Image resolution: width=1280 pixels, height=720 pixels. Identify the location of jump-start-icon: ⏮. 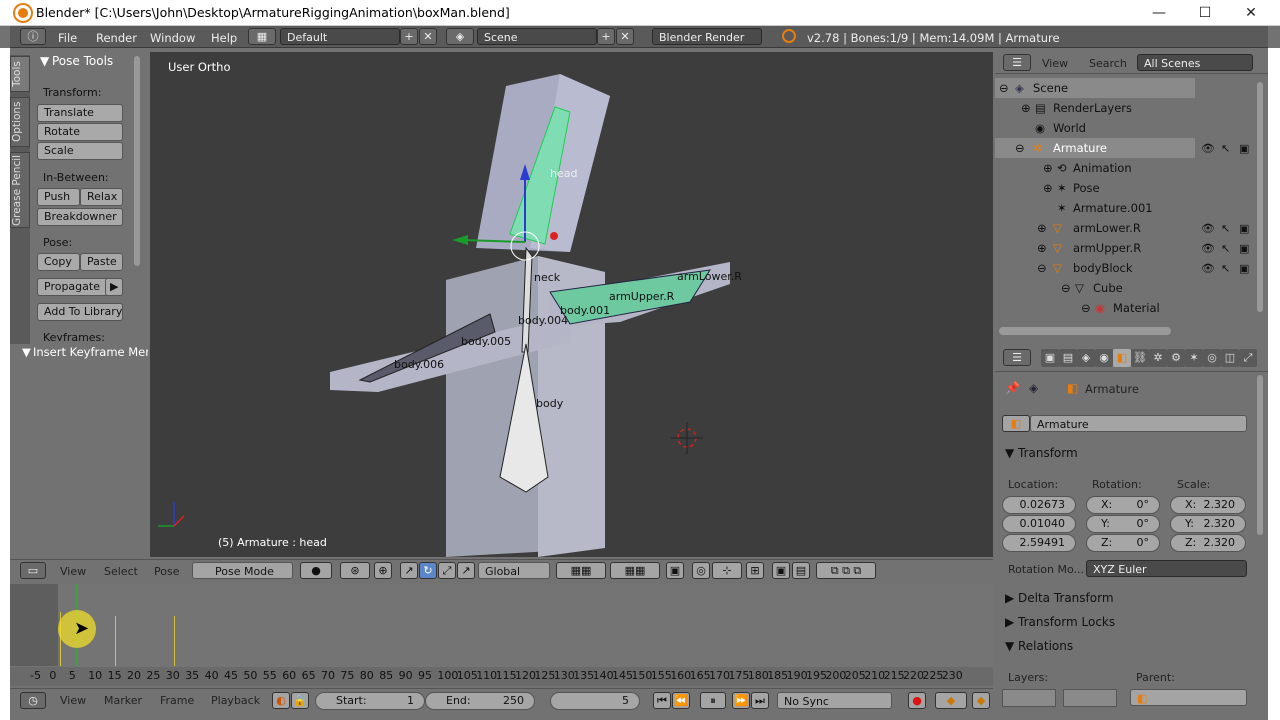
(662, 700).